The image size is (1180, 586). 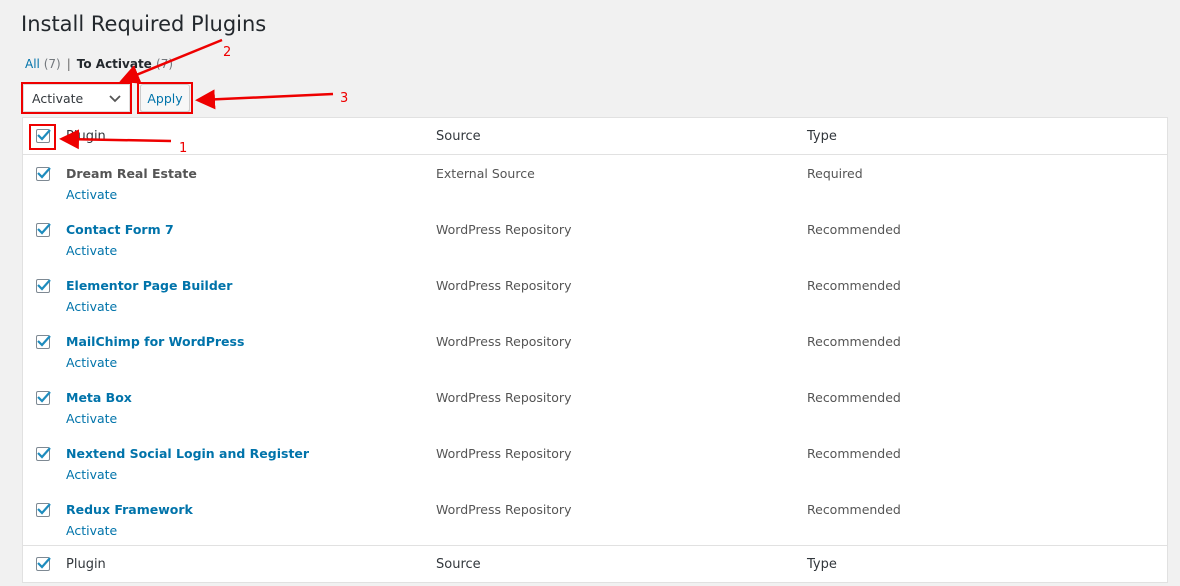 I want to click on page-title: Install Required Plugins, so click(x=144, y=24).